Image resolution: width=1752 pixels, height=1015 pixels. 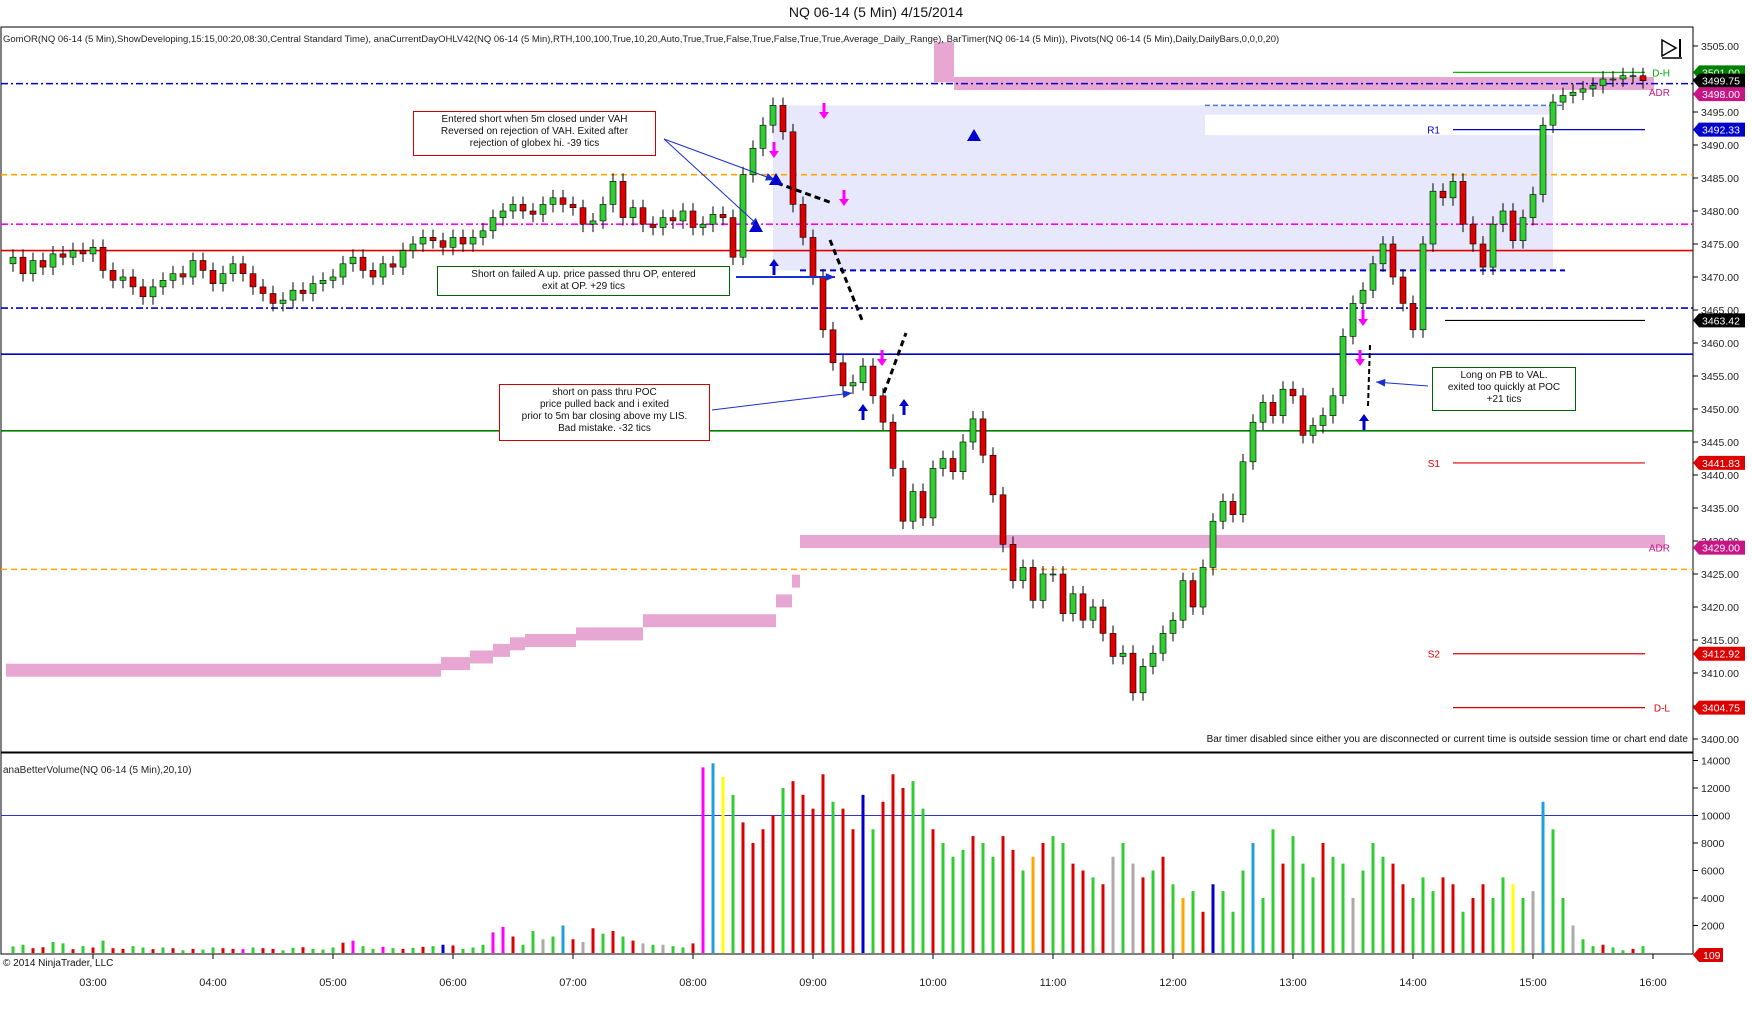 What do you see at coordinates (1659, 549) in the screenshot?
I see `level-tag: ADR` at bounding box center [1659, 549].